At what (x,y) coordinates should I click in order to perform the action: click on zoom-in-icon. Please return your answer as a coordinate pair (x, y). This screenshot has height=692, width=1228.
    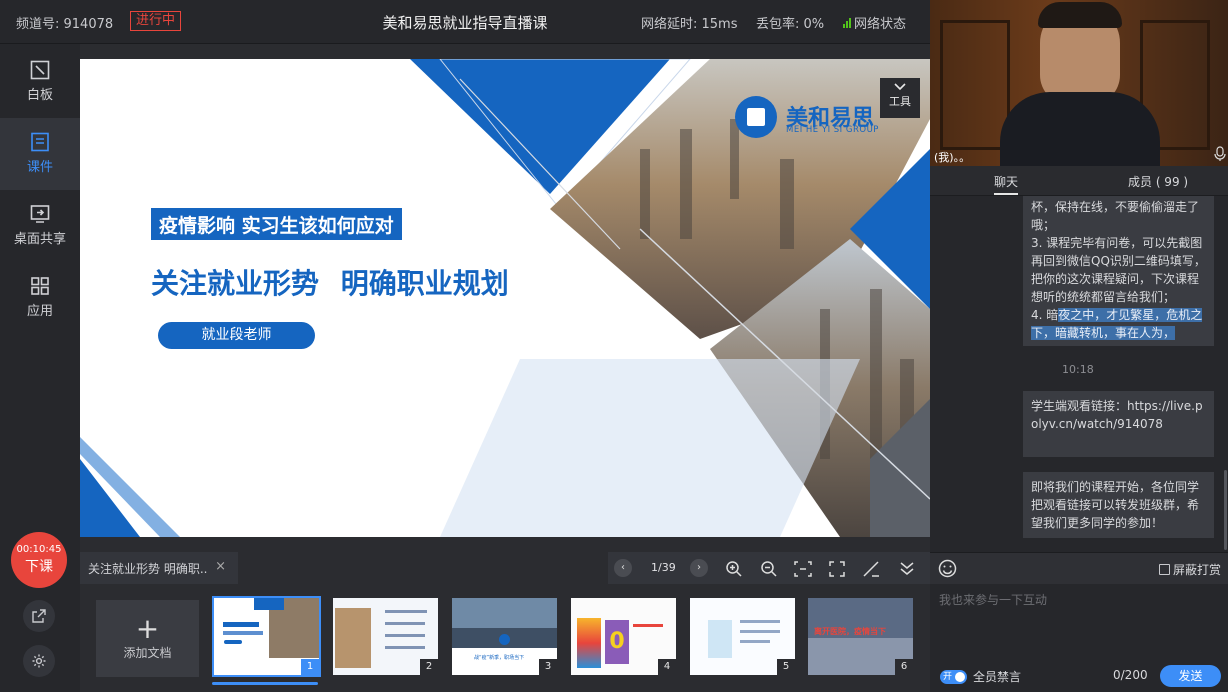
    Looking at the image, I should click on (734, 569).